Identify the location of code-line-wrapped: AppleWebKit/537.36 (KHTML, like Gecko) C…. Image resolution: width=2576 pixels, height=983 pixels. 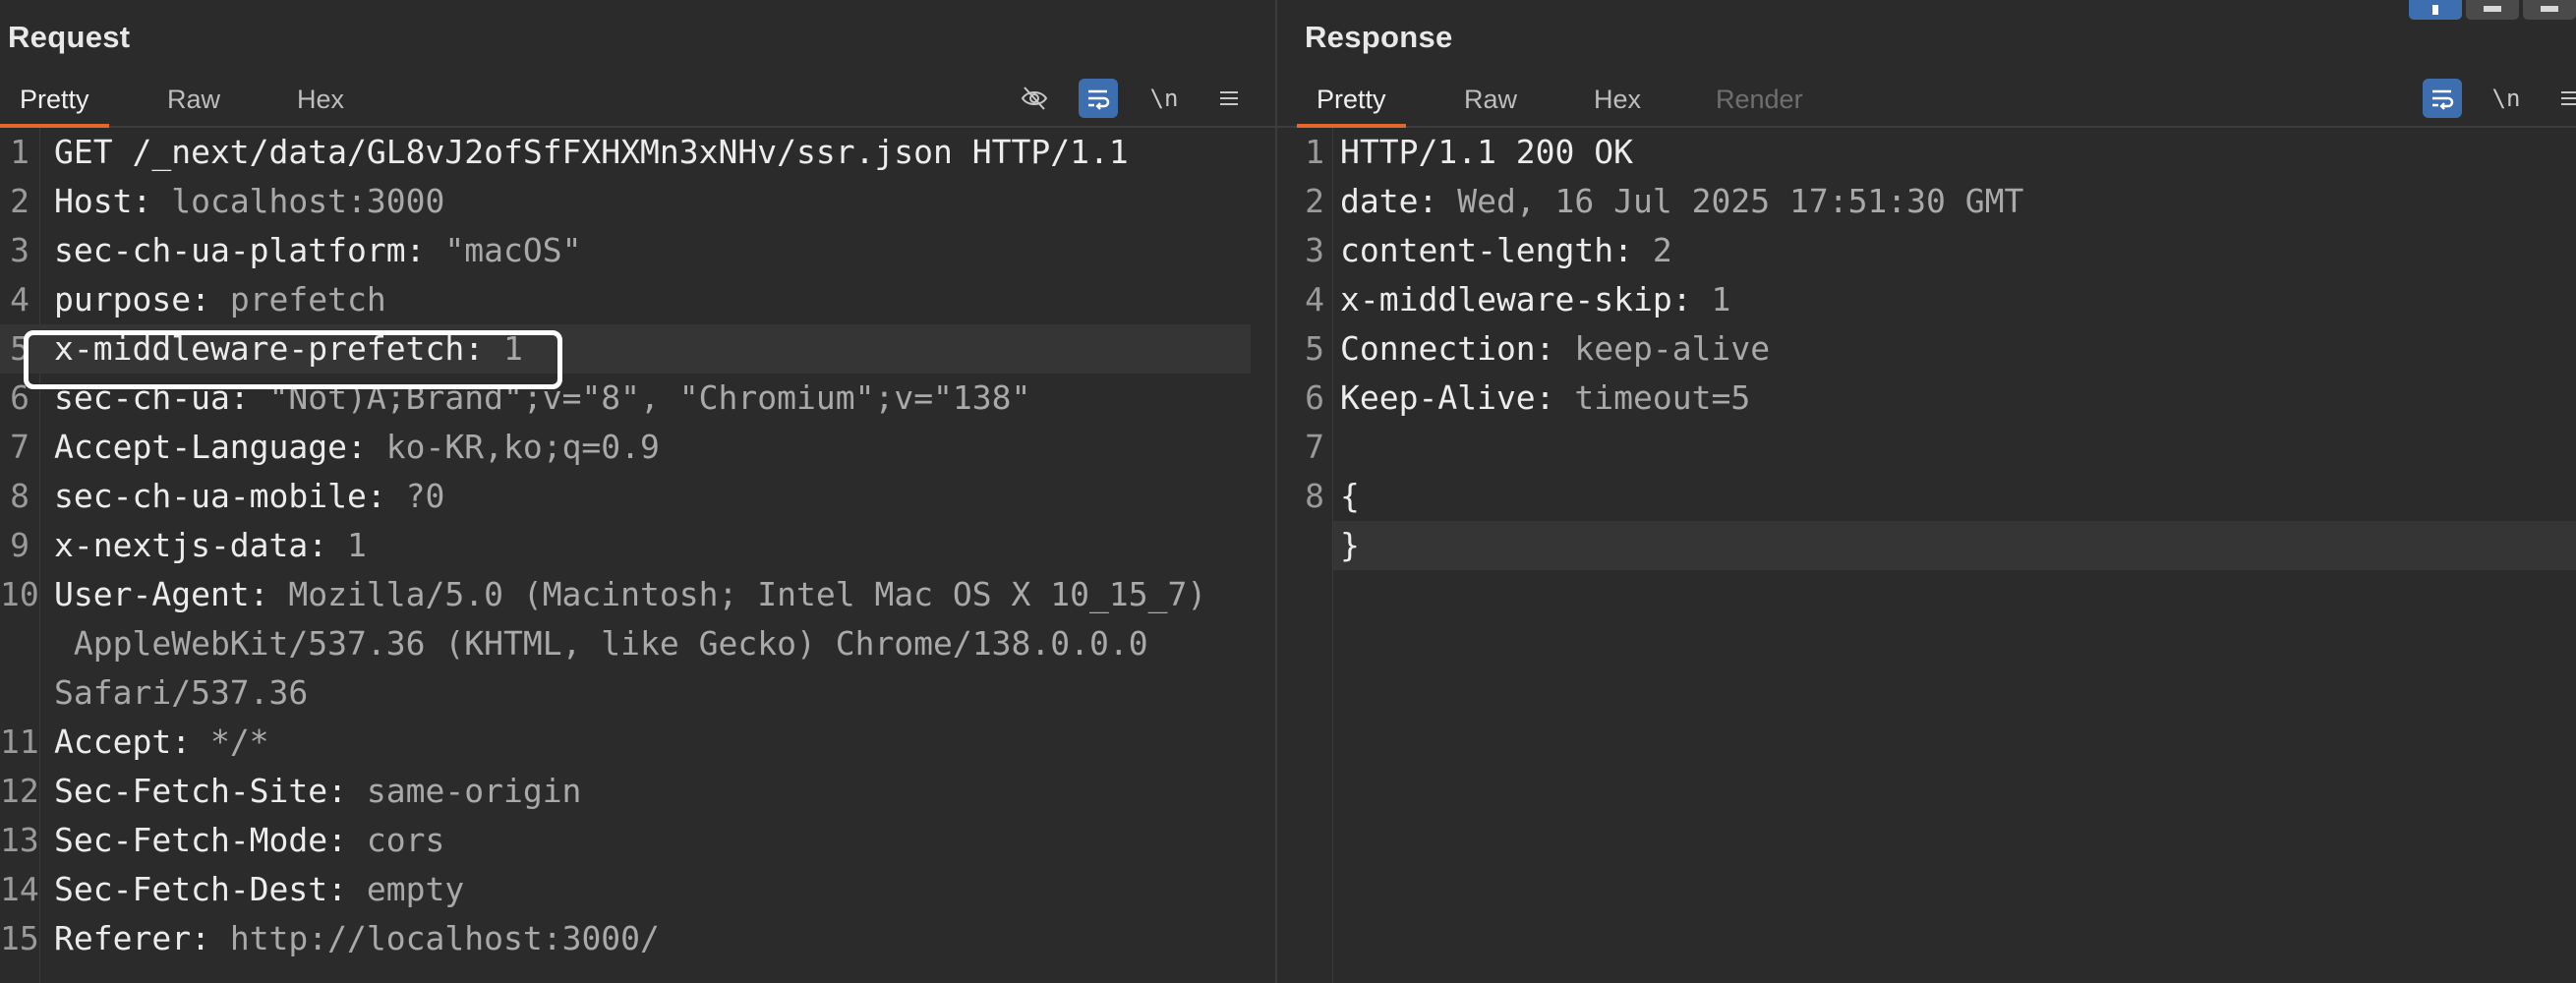
(601, 644).